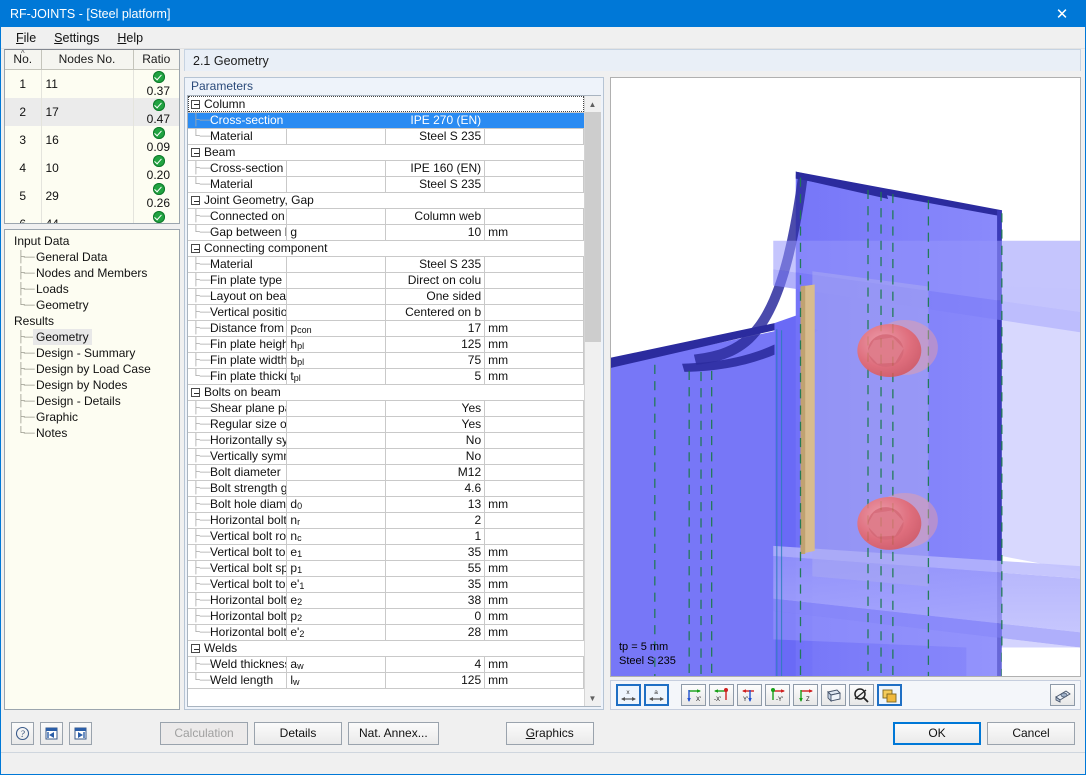 This screenshot has width=1086, height=775. What do you see at coordinates (435, 536) in the screenshot?
I see `param-value: 1` at bounding box center [435, 536].